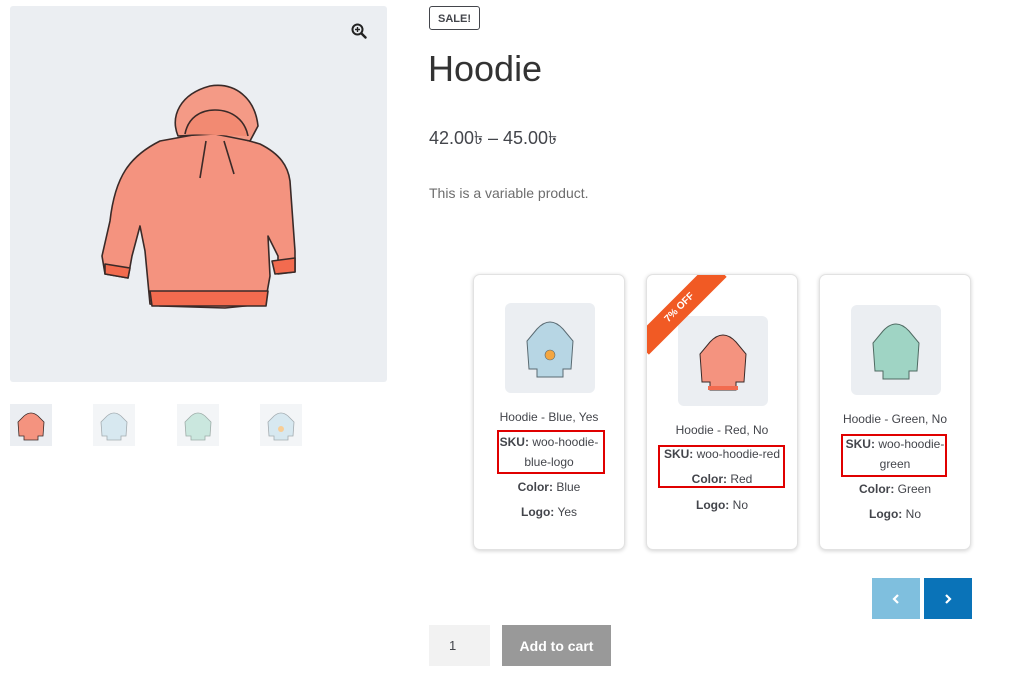 This screenshot has width=1024, height=686. Describe the element at coordinates (723, 361) in the screenshot. I see `variation-image-red` at that location.